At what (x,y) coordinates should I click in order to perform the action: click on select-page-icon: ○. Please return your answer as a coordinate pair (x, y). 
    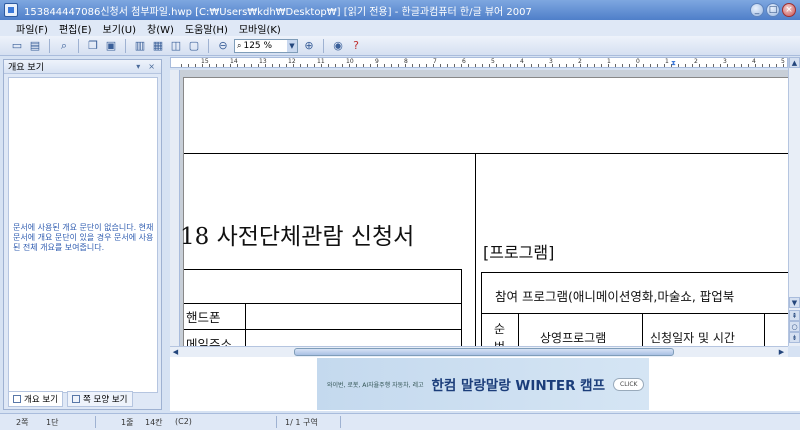
    Looking at the image, I should click on (794, 326).